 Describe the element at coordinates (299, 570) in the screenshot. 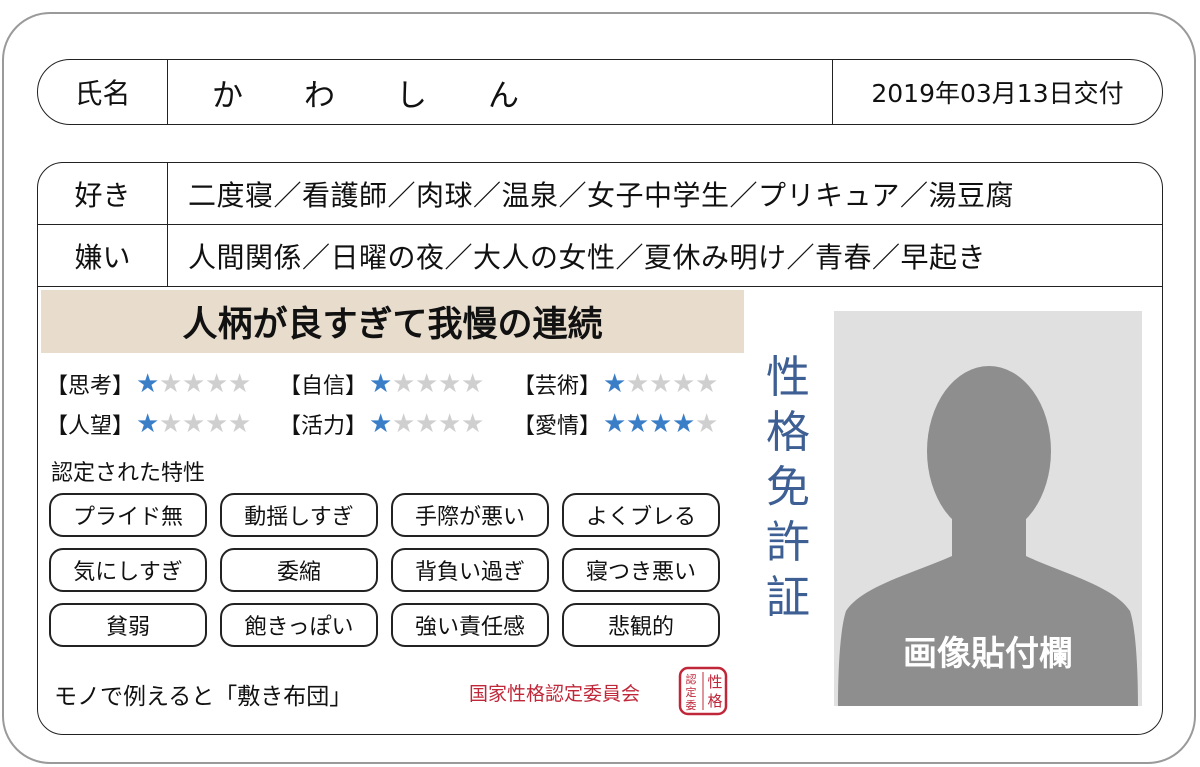

I see `trait-badge: 委縮` at that location.